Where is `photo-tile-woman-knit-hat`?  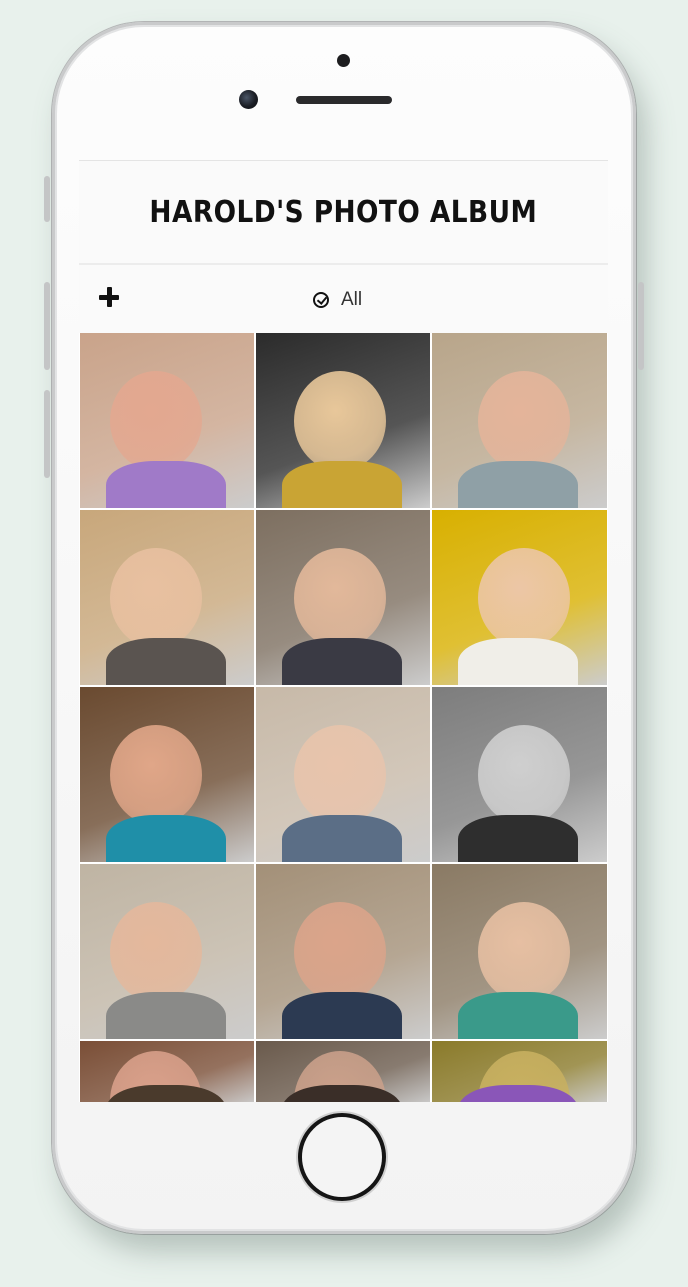 photo-tile-woman-knit-hat is located at coordinates (519, 597).